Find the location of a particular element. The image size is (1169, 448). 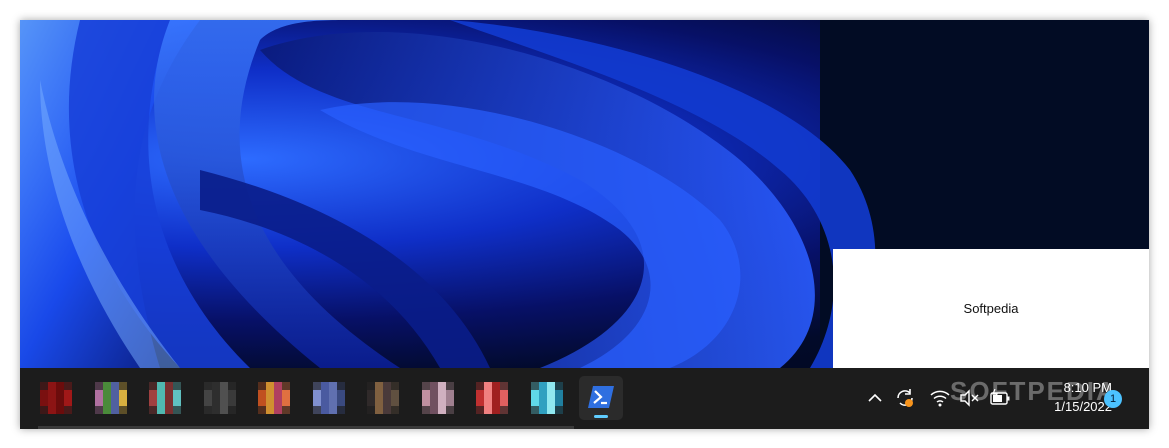

taskbar: SOFTPEDIA 8:10 PM 1/15/2022 1 is located at coordinates (584, 398).